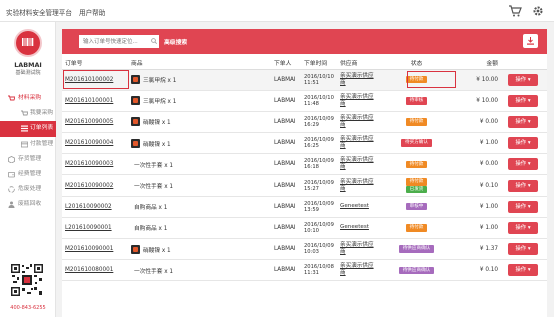 The image size is (554, 317). What do you see at coordinates (154, 271) in the screenshot?
I see `product-name: 一次性手套 x 1` at bounding box center [154, 271].